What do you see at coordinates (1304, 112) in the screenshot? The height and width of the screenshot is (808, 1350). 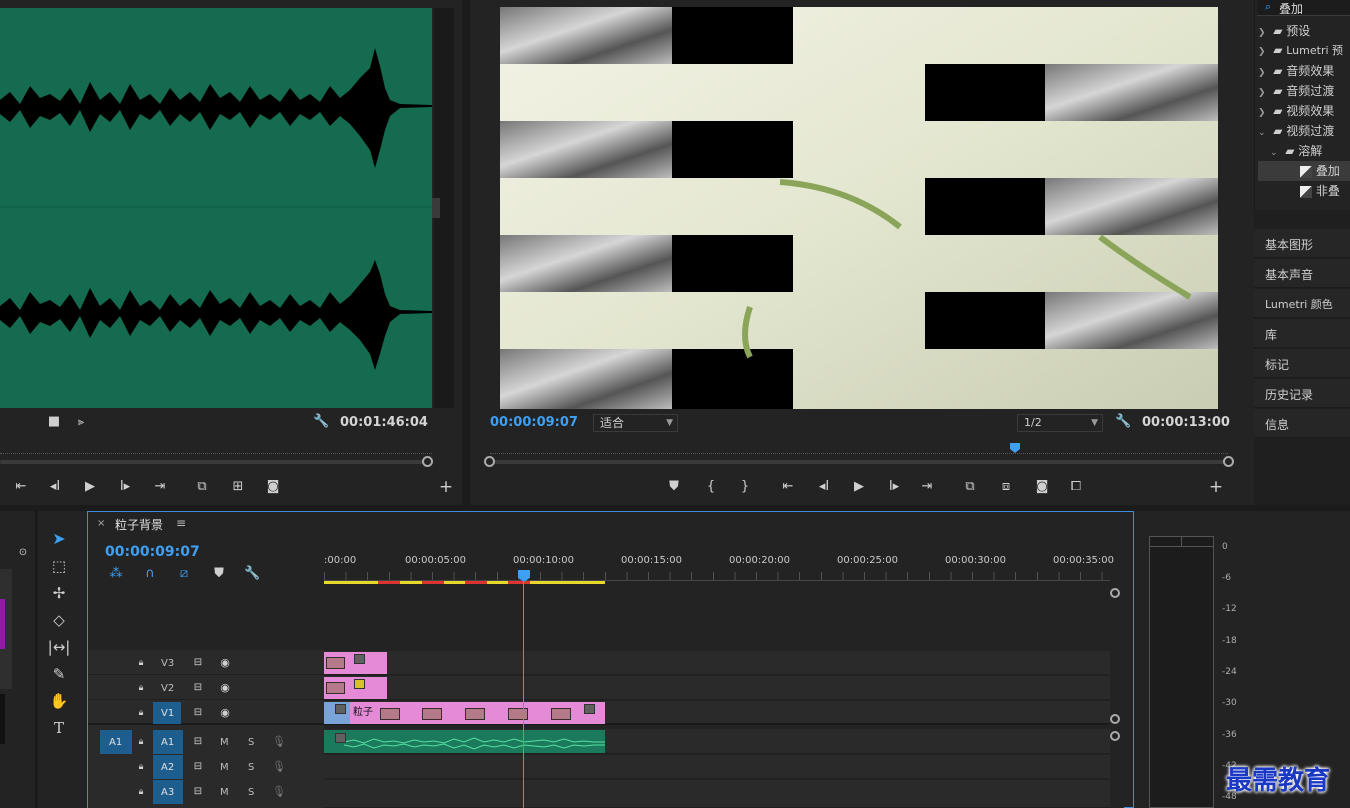 I see `effects-tree-item: ❯ ▰ 视频效果` at bounding box center [1304, 112].